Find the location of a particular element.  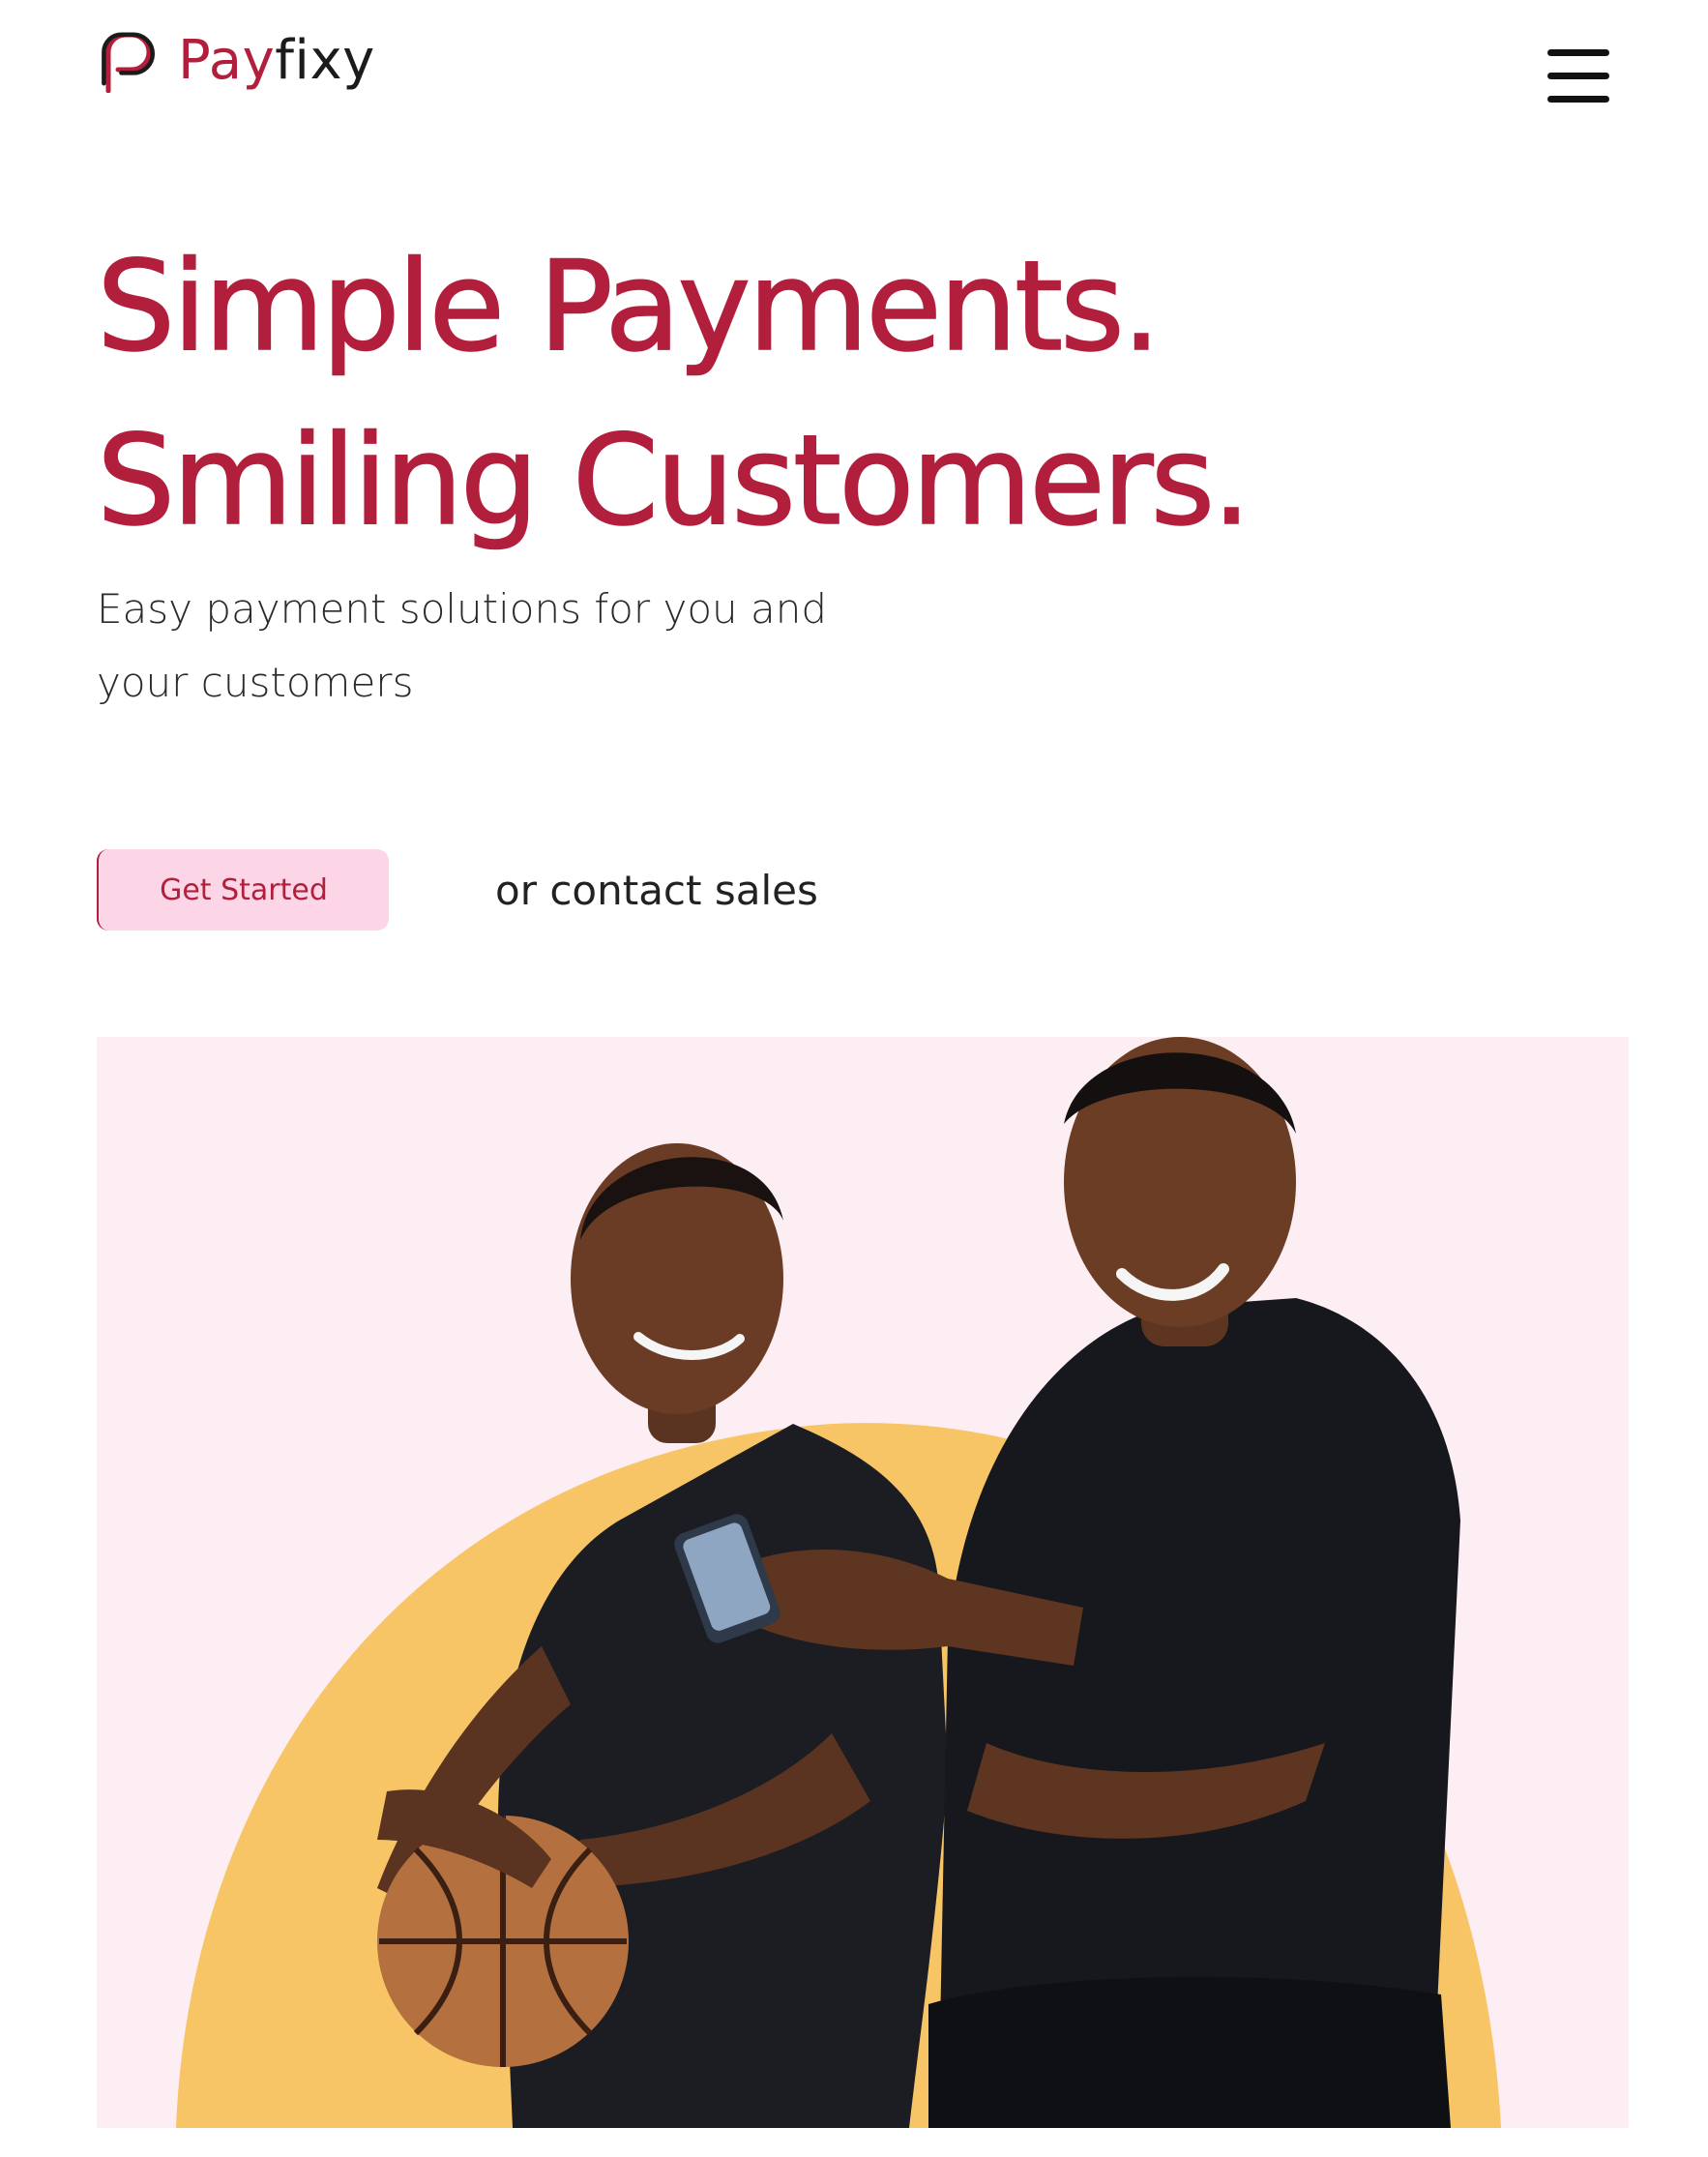

site-header: Payfixy is located at coordinates (854, 72).